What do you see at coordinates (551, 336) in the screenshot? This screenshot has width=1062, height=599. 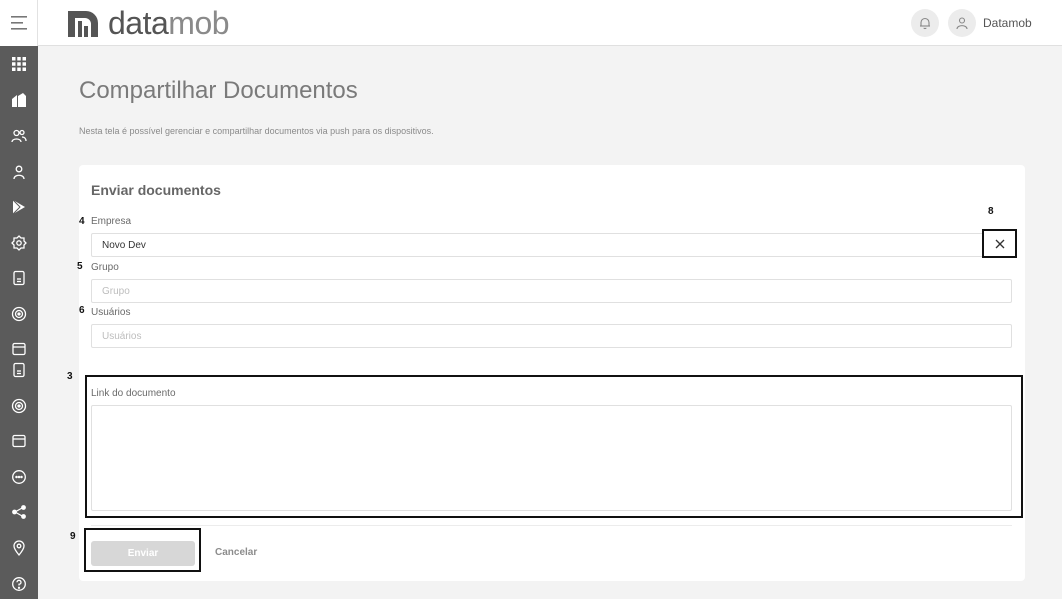 I see `usuarios-select: Usuários` at bounding box center [551, 336].